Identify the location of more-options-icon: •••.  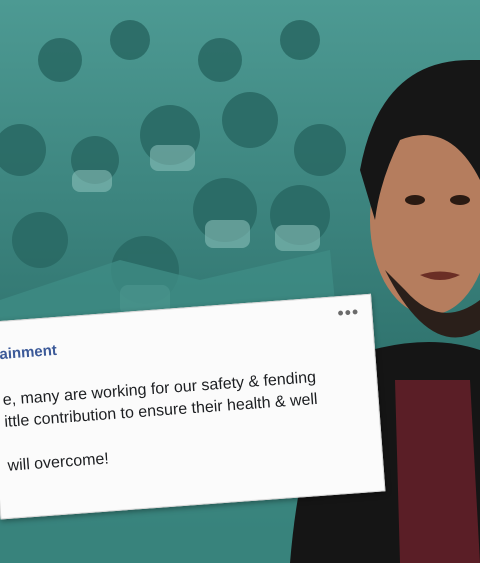
(348, 313).